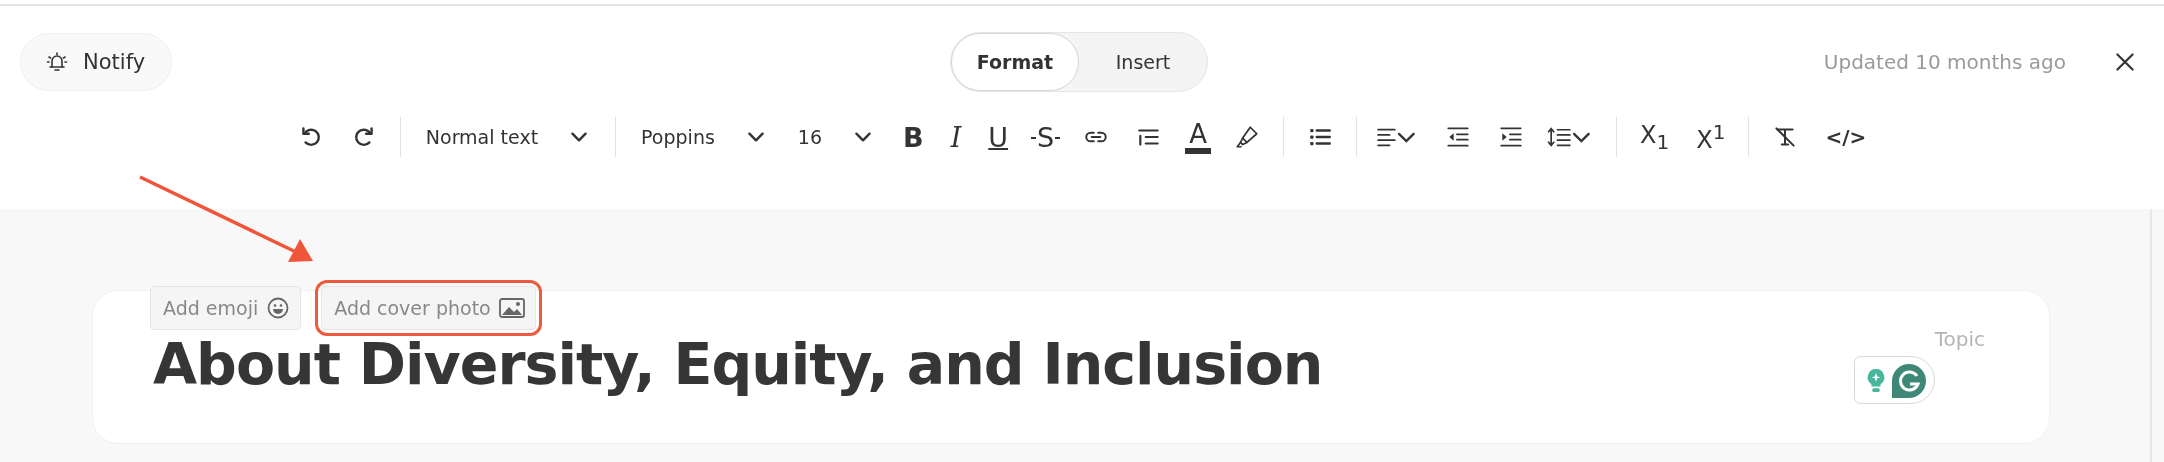 The image size is (2164, 462). I want to click on highlighter-icon, so click(1247, 137).